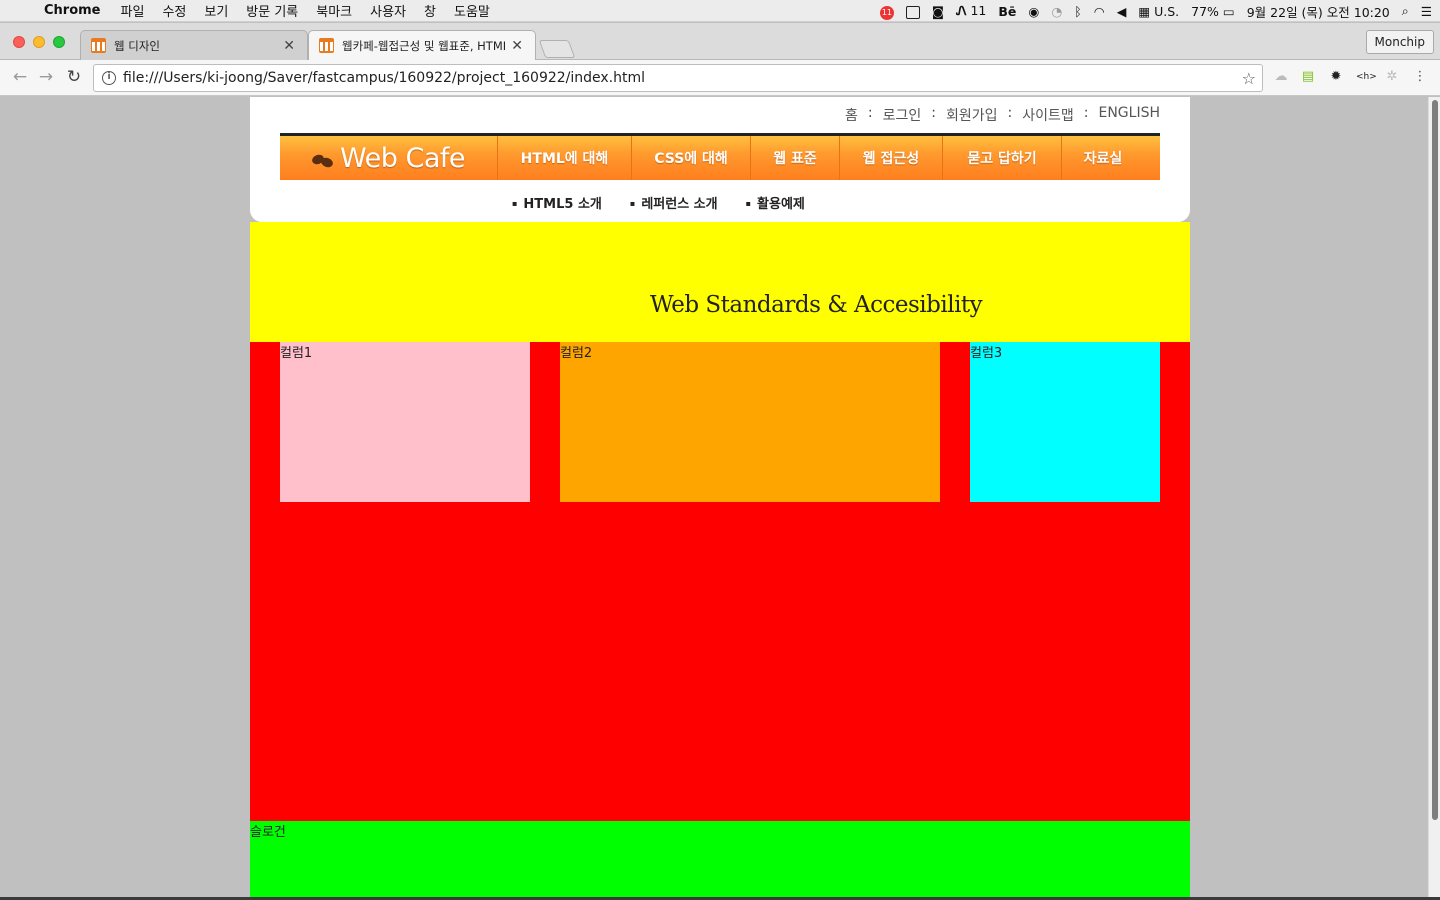  What do you see at coordinates (1392, 77) in the screenshot?
I see `puzzle-extension-icon: ✲` at bounding box center [1392, 77].